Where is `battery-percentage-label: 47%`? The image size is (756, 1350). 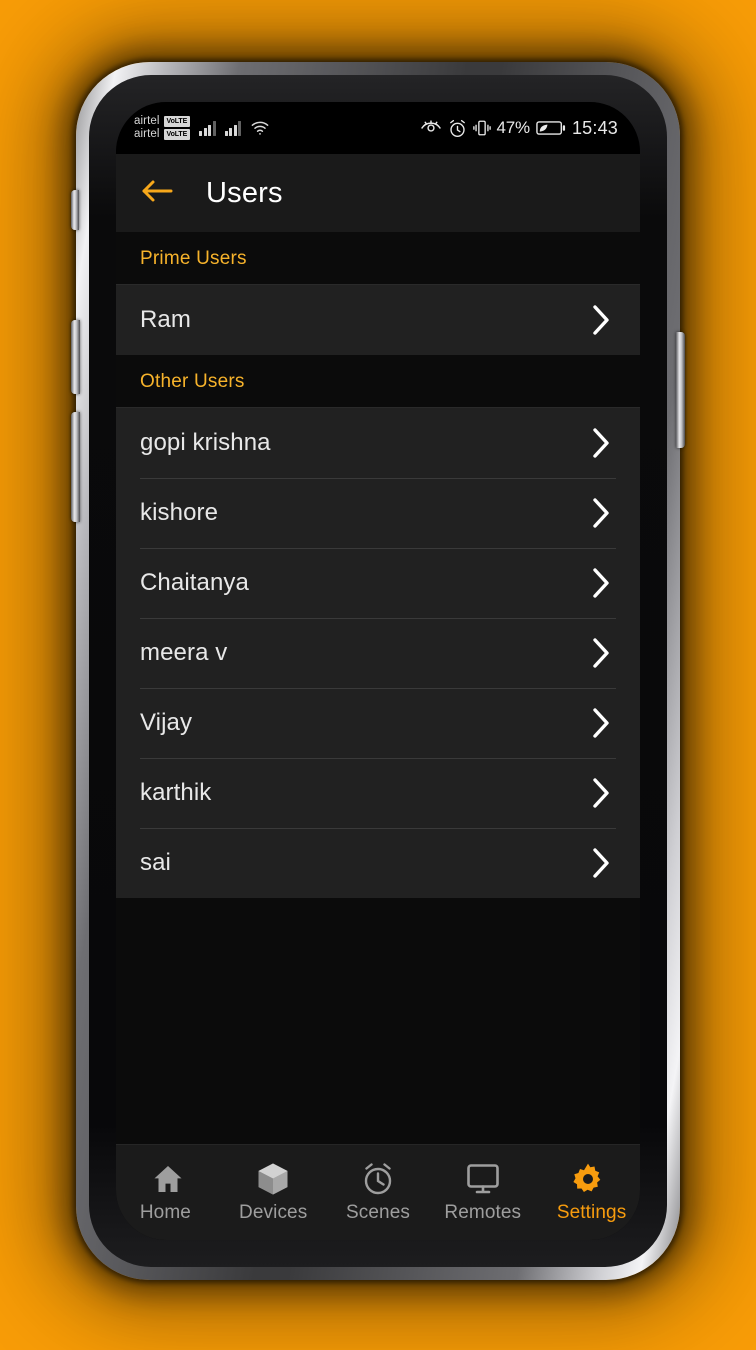
battery-percentage-label: 47% is located at coordinates (513, 127).